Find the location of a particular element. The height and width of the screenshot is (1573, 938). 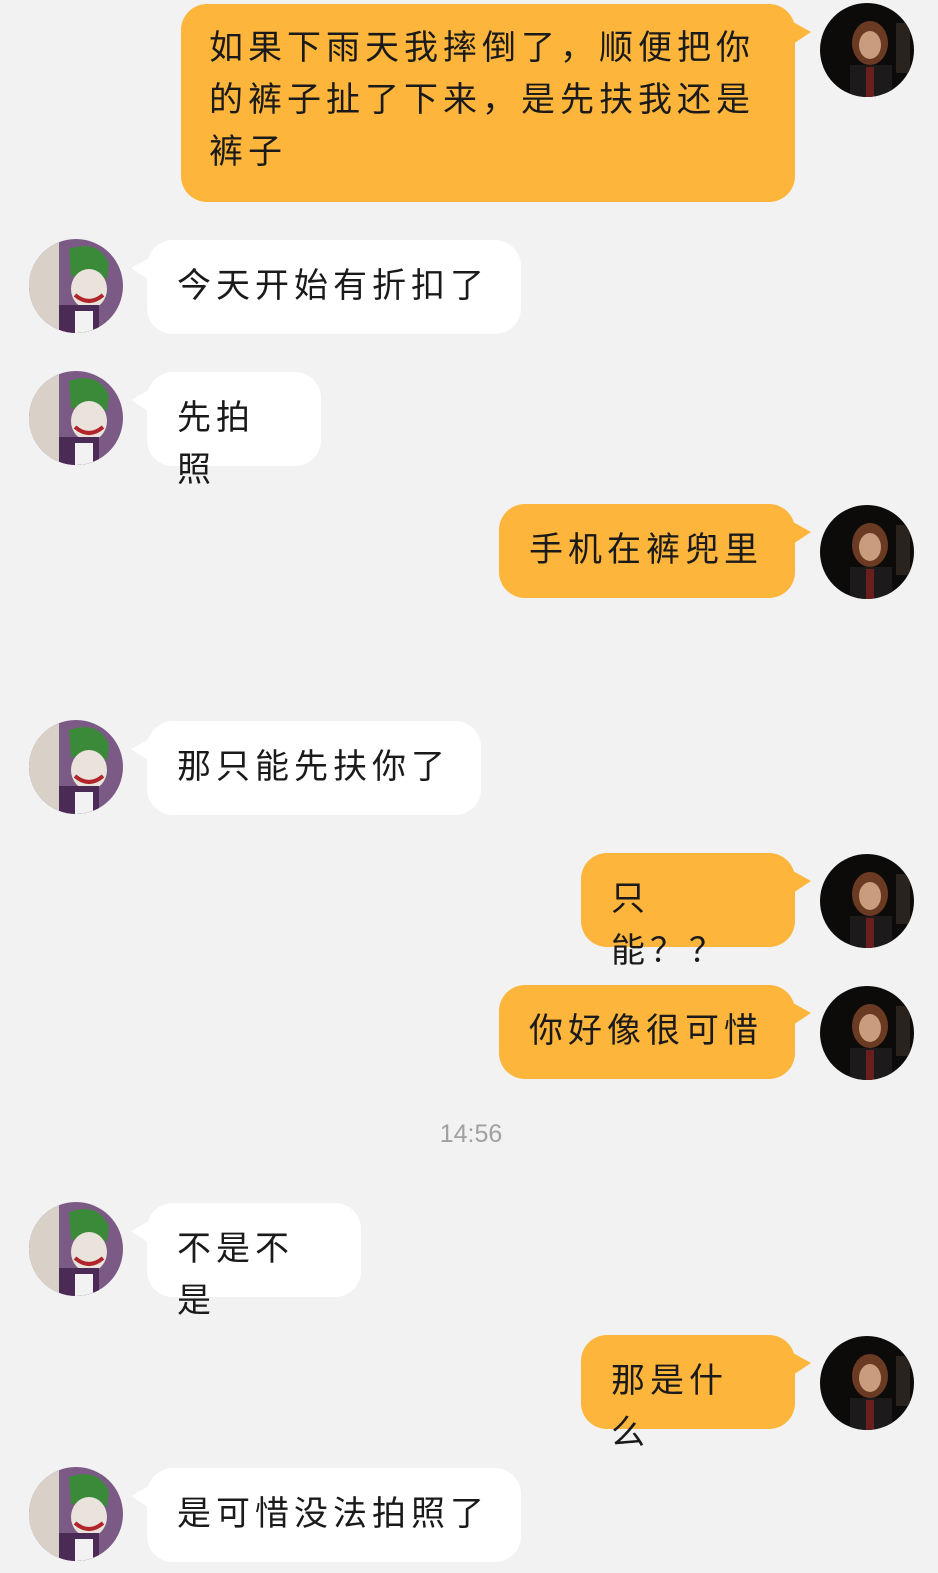

message-bubble-outgoing: 手机在裤兜里 is located at coordinates (655, 551).